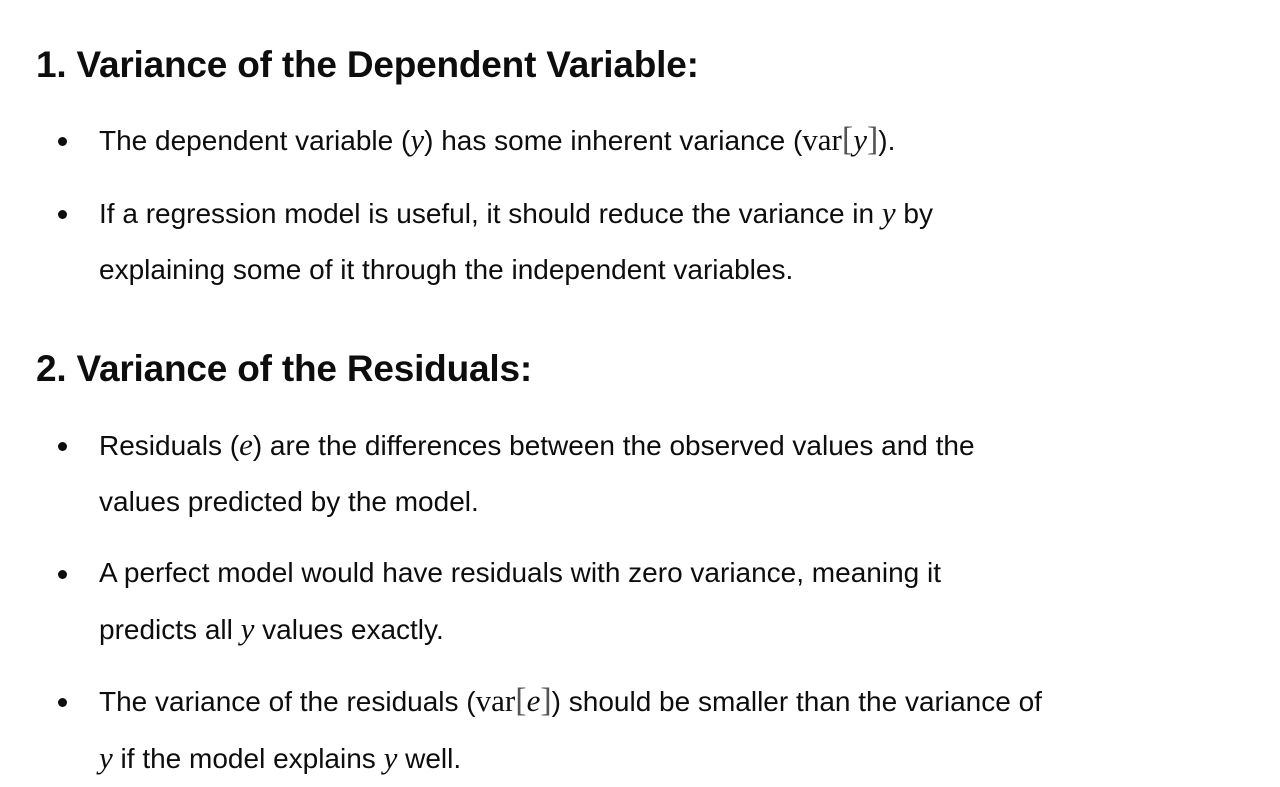 This screenshot has width=1280, height=787. What do you see at coordinates (284, 368) in the screenshot?
I see `section-heading-variance-residuals: 2. Variance of the Residuals:` at bounding box center [284, 368].